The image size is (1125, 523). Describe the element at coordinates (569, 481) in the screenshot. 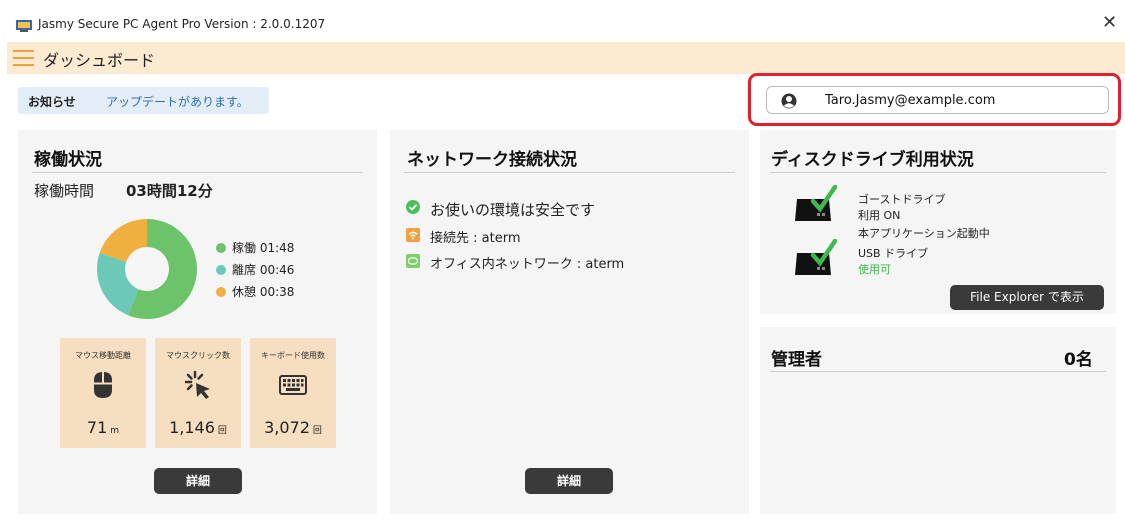

I see `network-details-button: 詳細` at that location.